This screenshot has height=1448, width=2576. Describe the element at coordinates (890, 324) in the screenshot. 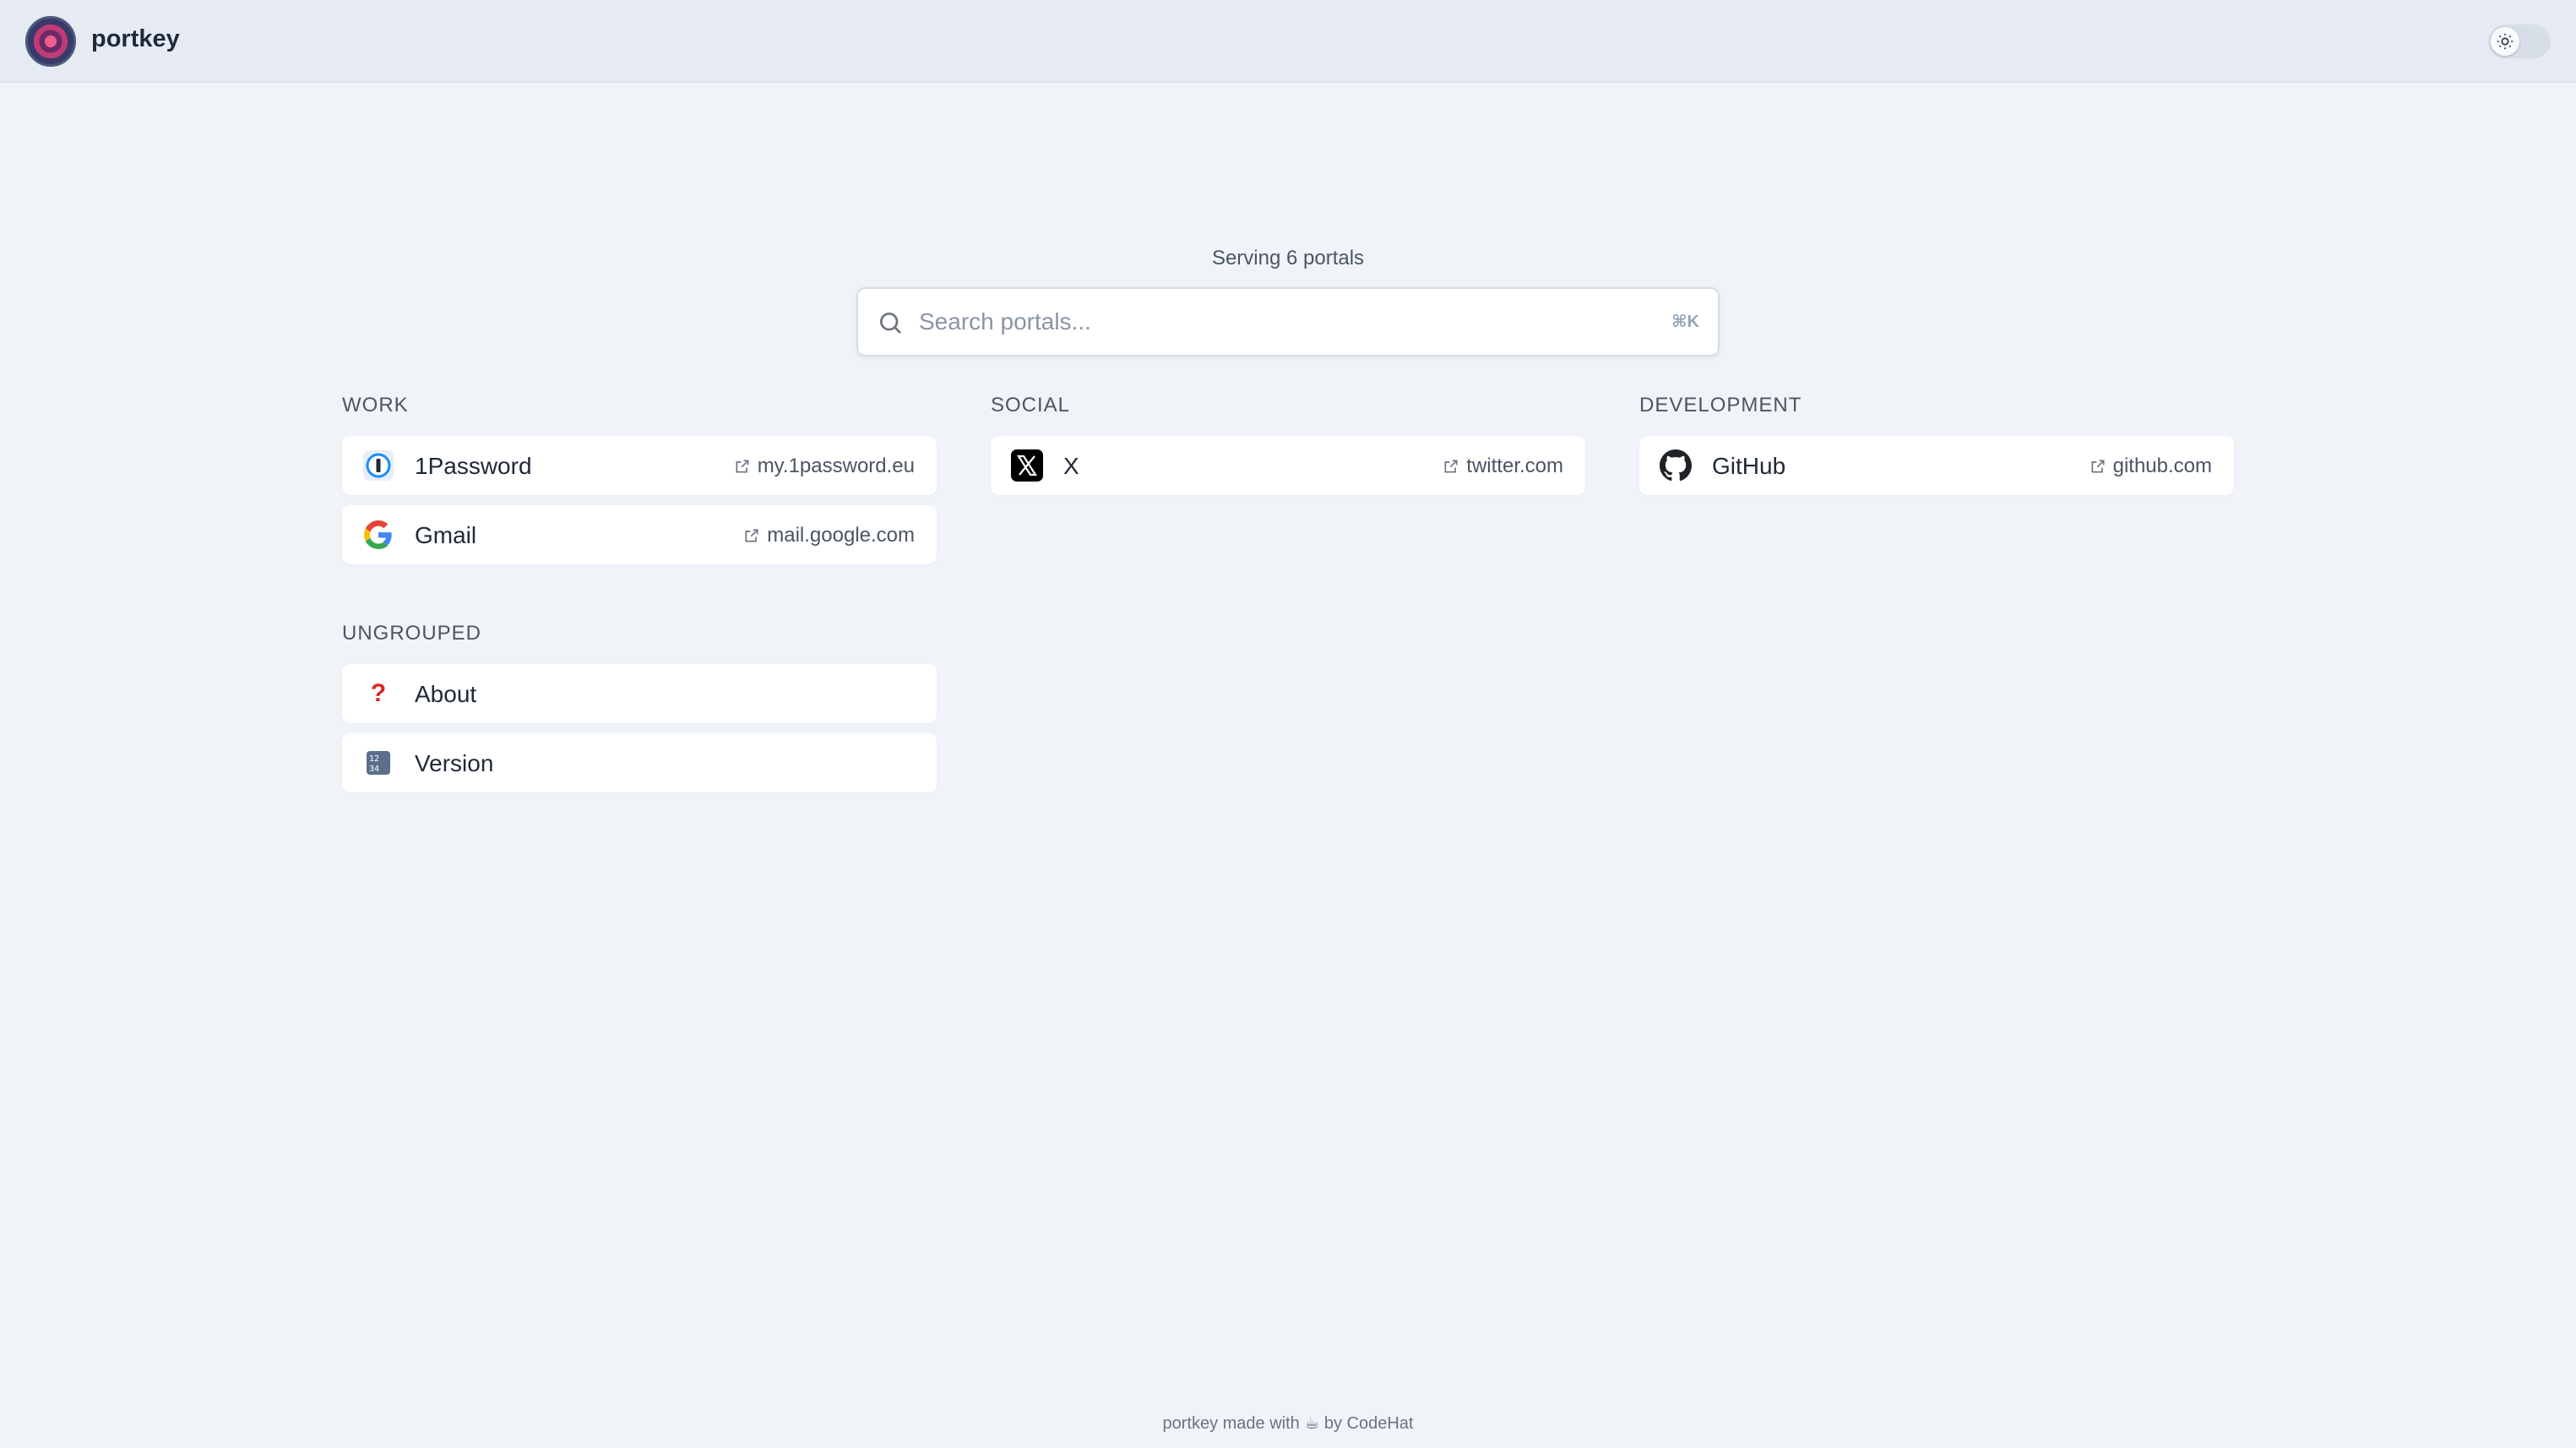

I see `search-icon` at that location.